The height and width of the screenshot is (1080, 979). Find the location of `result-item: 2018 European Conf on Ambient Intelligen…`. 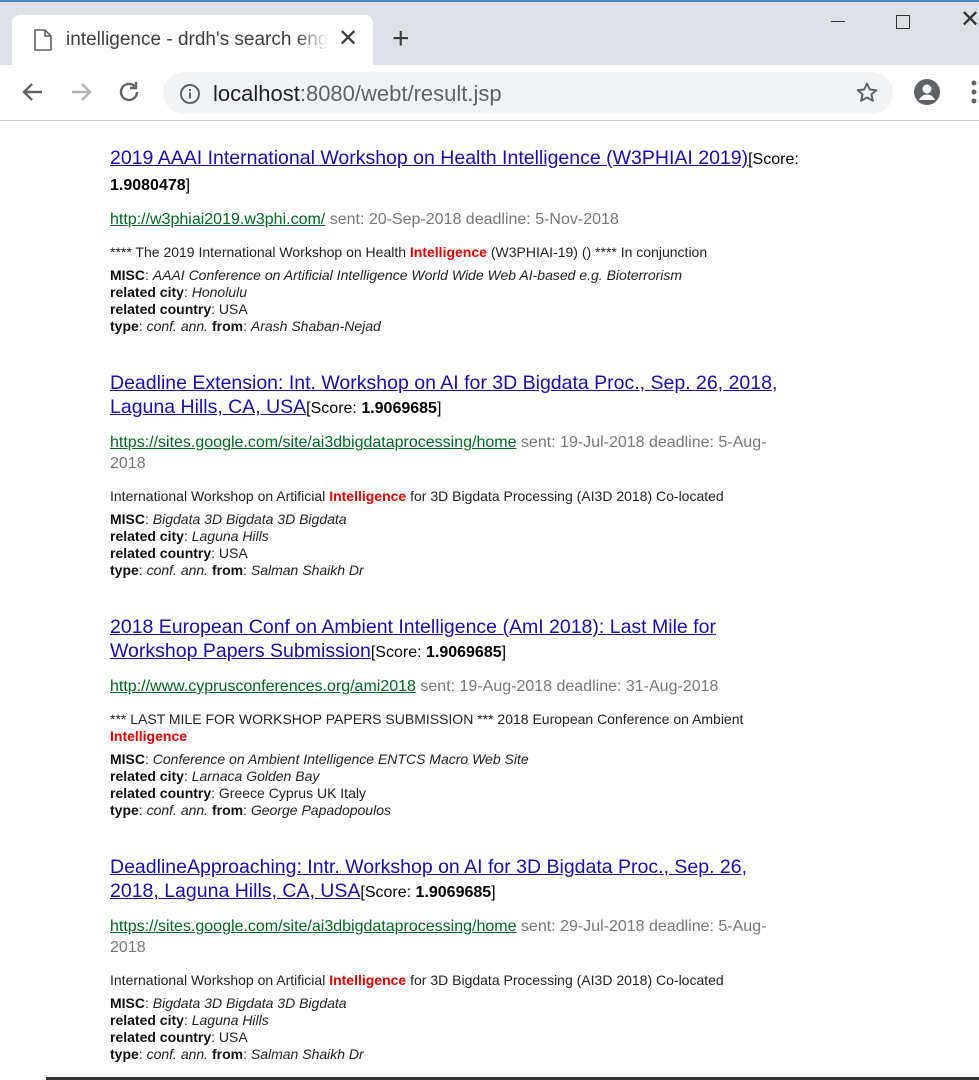

result-item: 2018 European Conf on Ambient Intelligen… is located at coordinates (455, 717).